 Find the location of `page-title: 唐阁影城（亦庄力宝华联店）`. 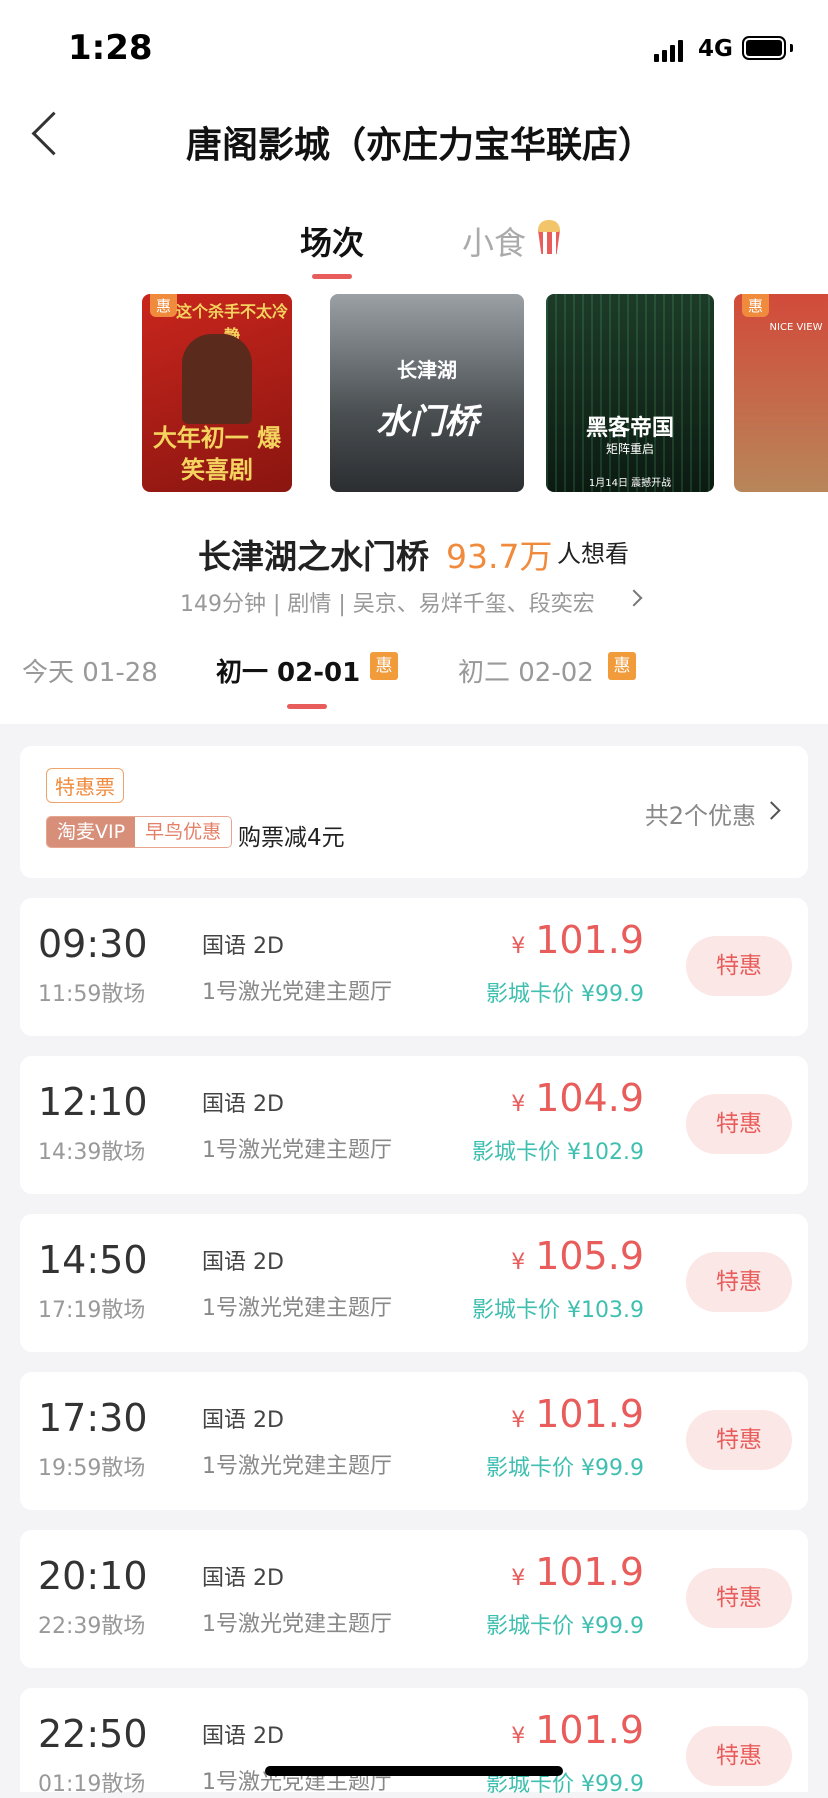

page-title: 唐阁影城（亦庄力宝华联店） is located at coordinates (419, 145).